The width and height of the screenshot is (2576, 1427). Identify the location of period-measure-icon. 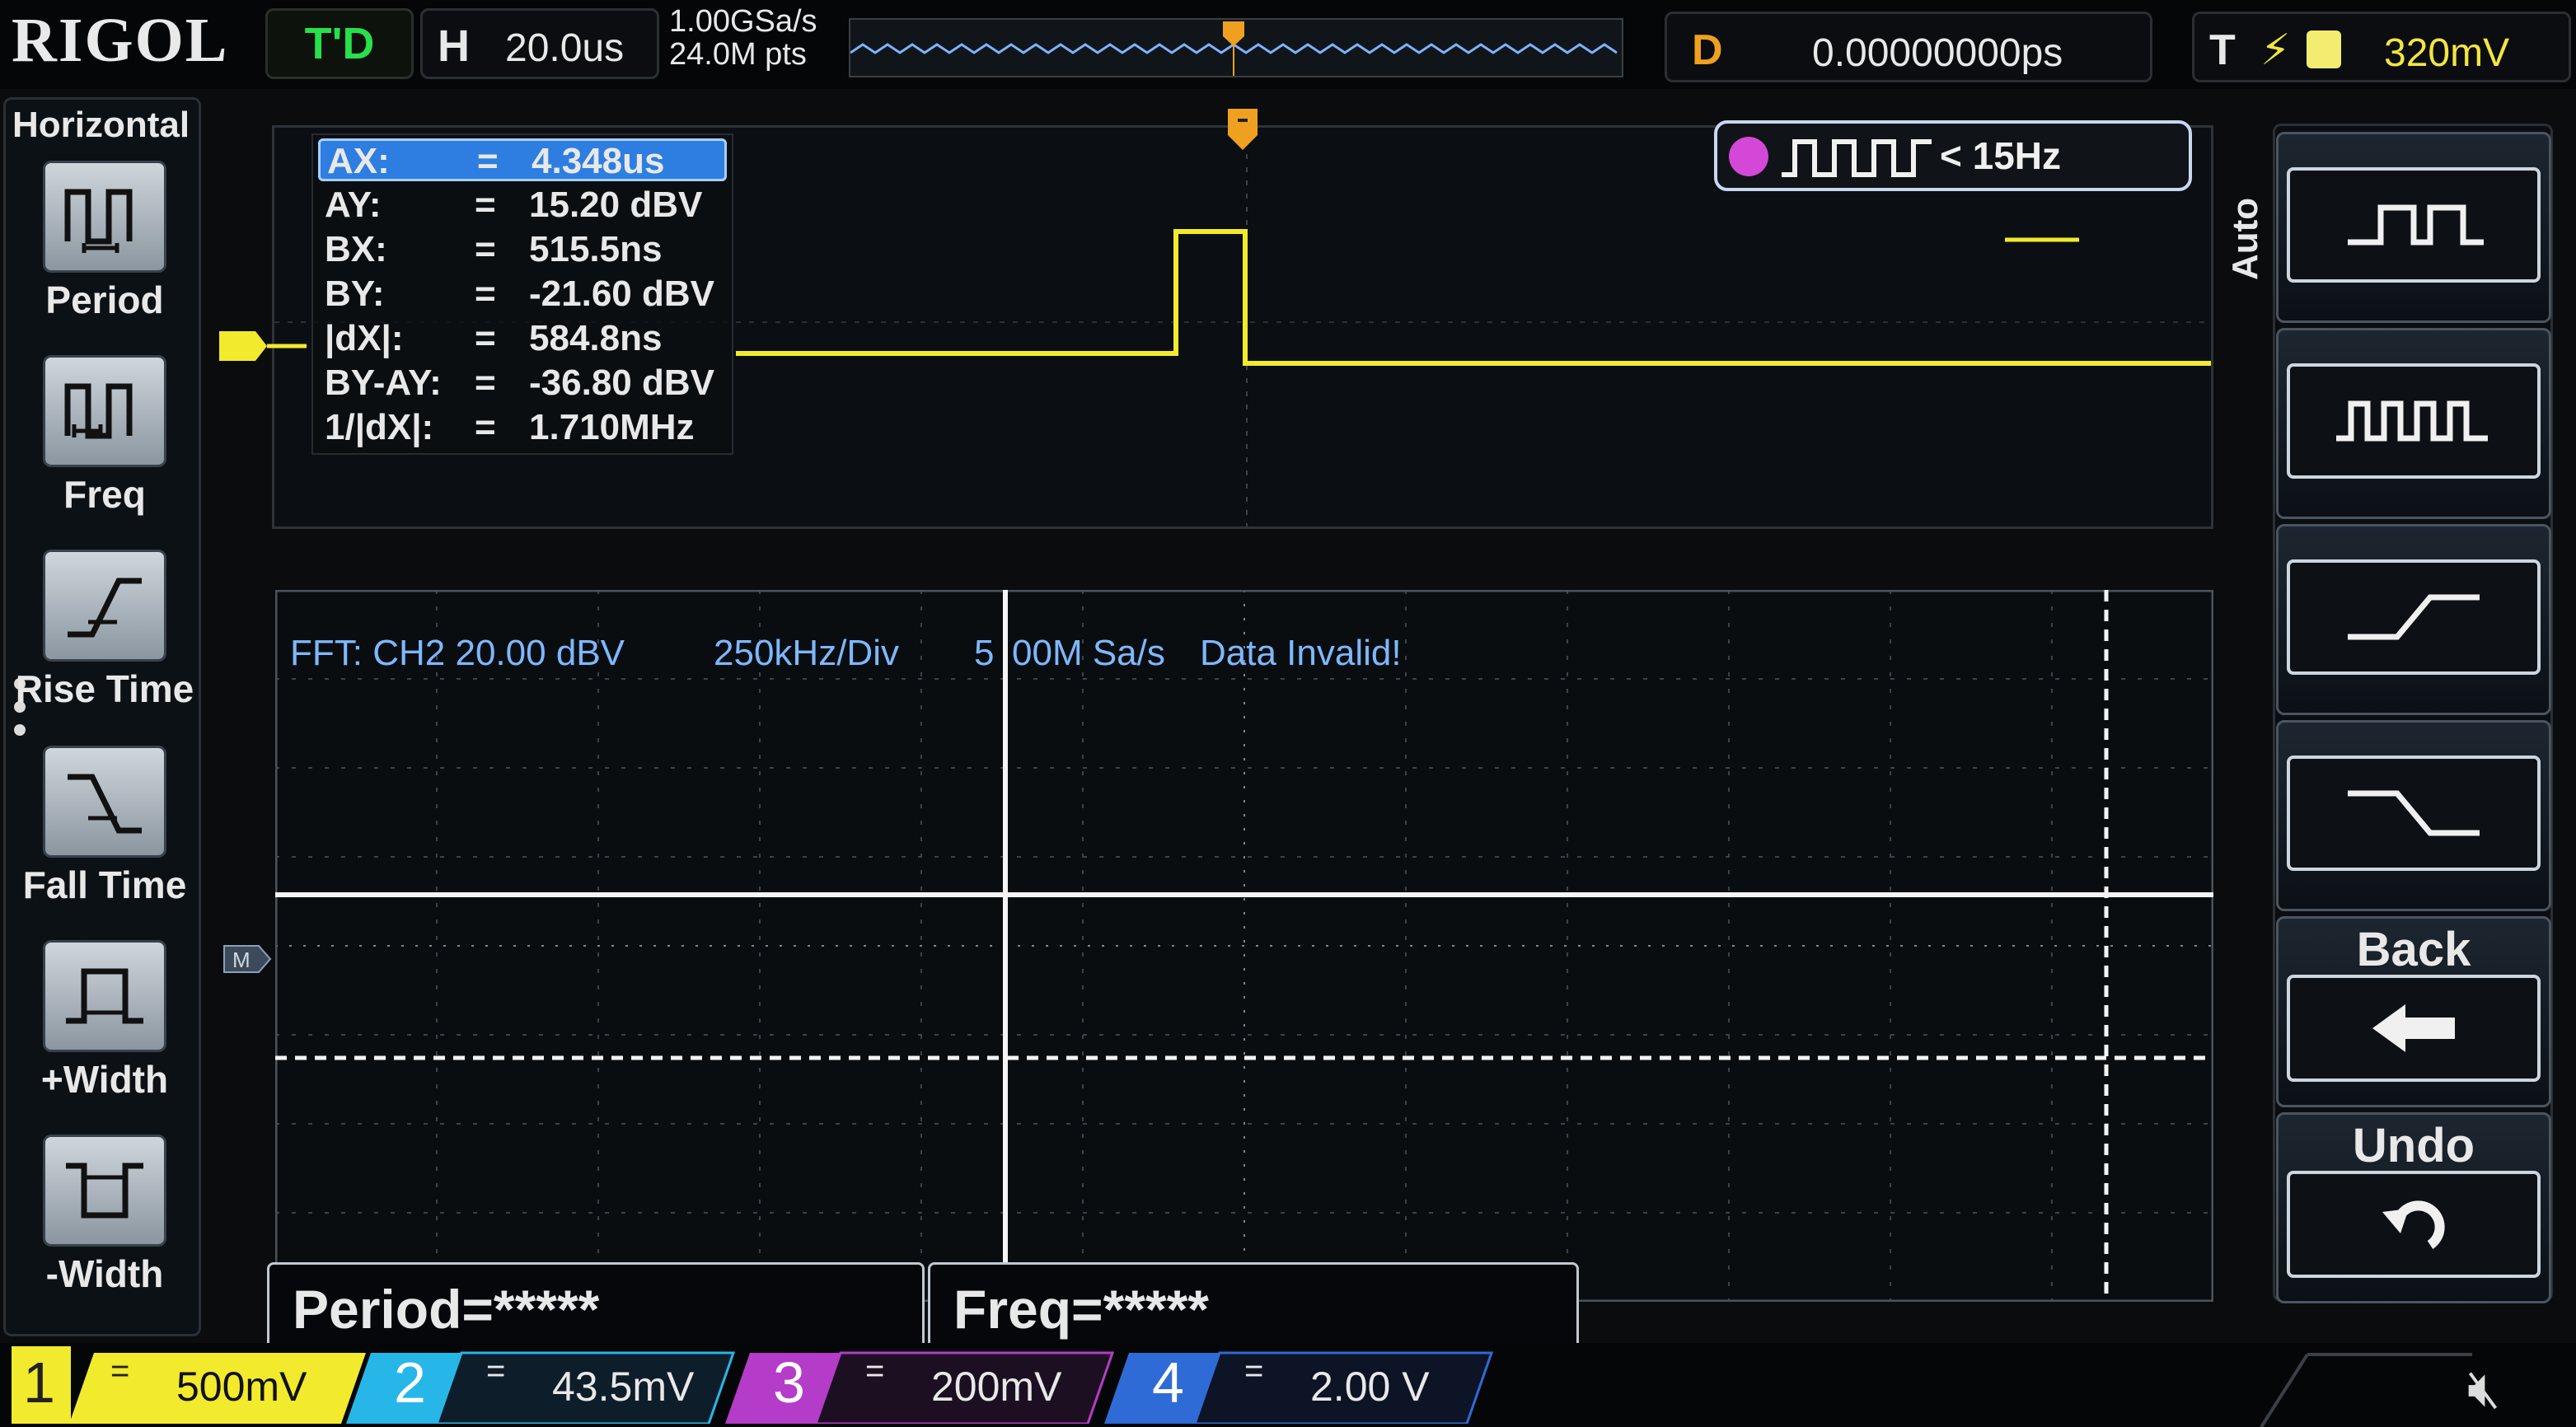
(104, 217).